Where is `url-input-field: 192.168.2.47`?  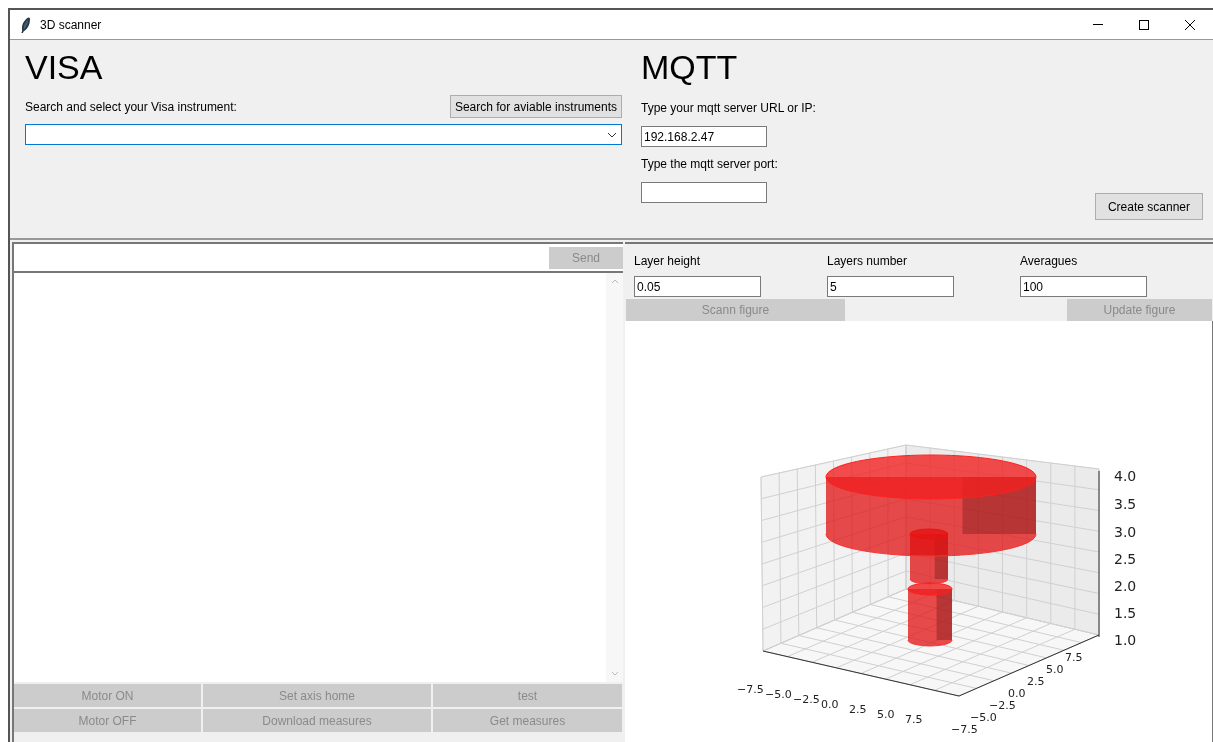 url-input-field: 192.168.2.47 is located at coordinates (704, 136).